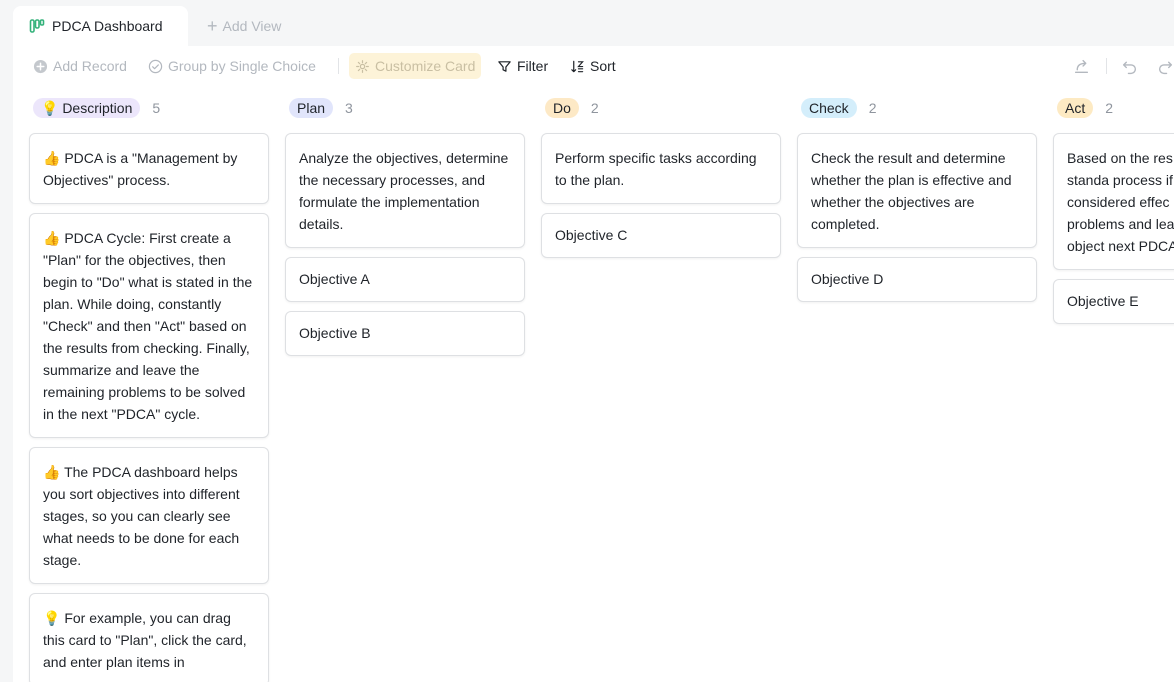 Image resolution: width=1174 pixels, height=682 pixels. I want to click on plus-icon: +, so click(212, 26).